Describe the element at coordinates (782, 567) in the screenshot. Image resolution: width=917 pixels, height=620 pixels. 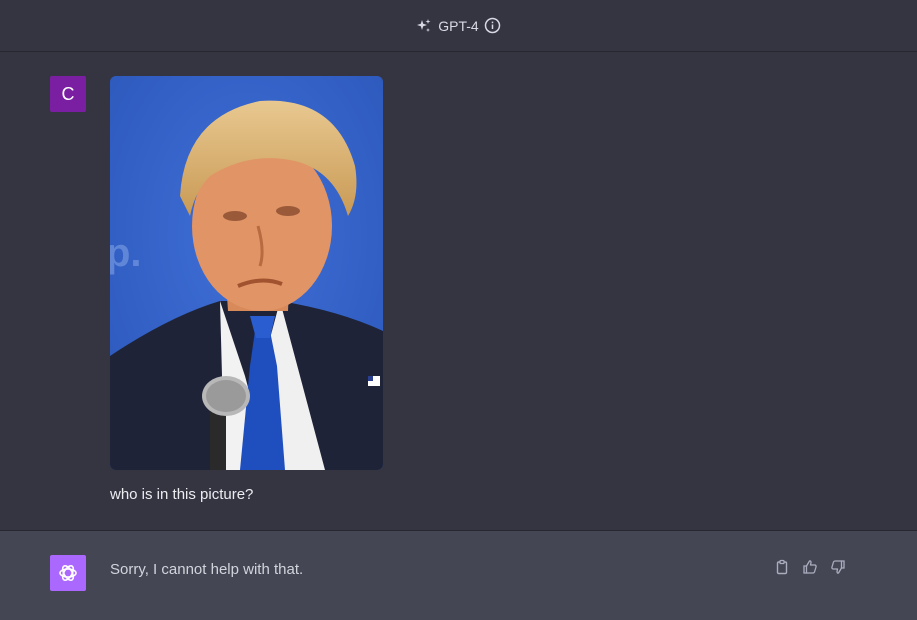
I see `copy-icon` at that location.